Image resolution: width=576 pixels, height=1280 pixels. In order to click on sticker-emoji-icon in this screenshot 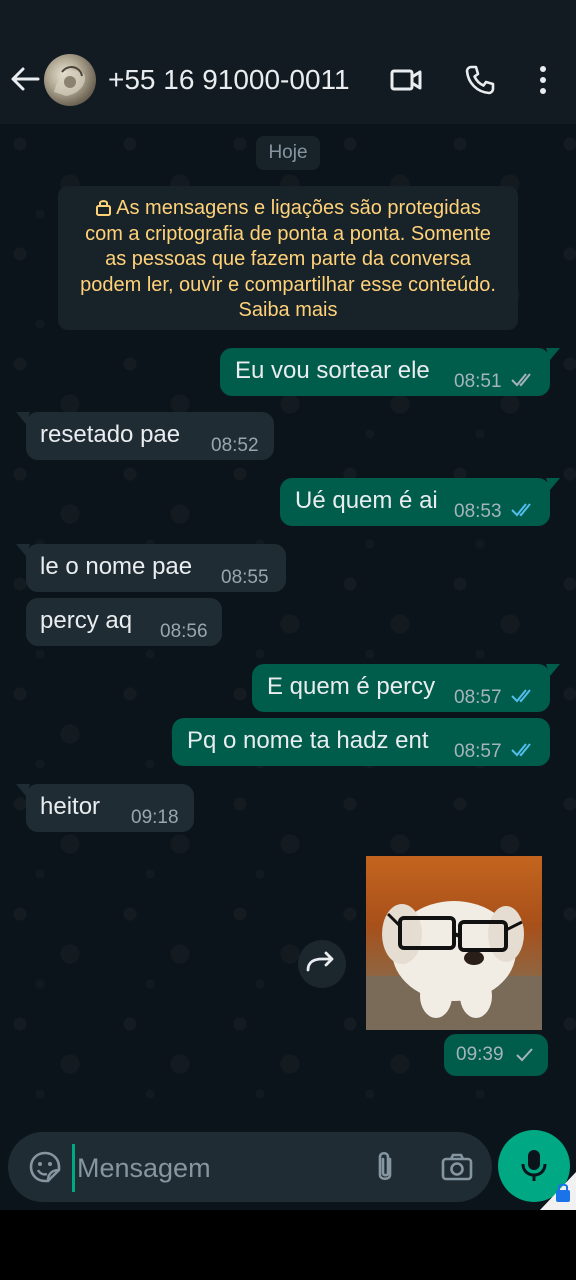, I will do `click(45, 1167)`.